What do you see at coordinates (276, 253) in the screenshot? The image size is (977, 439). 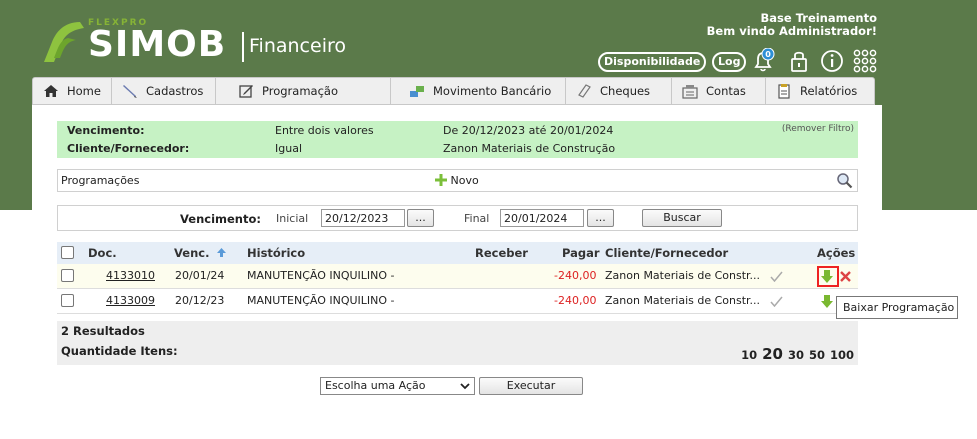 I see `col-historico: Histórico` at bounding box center [276, 253].